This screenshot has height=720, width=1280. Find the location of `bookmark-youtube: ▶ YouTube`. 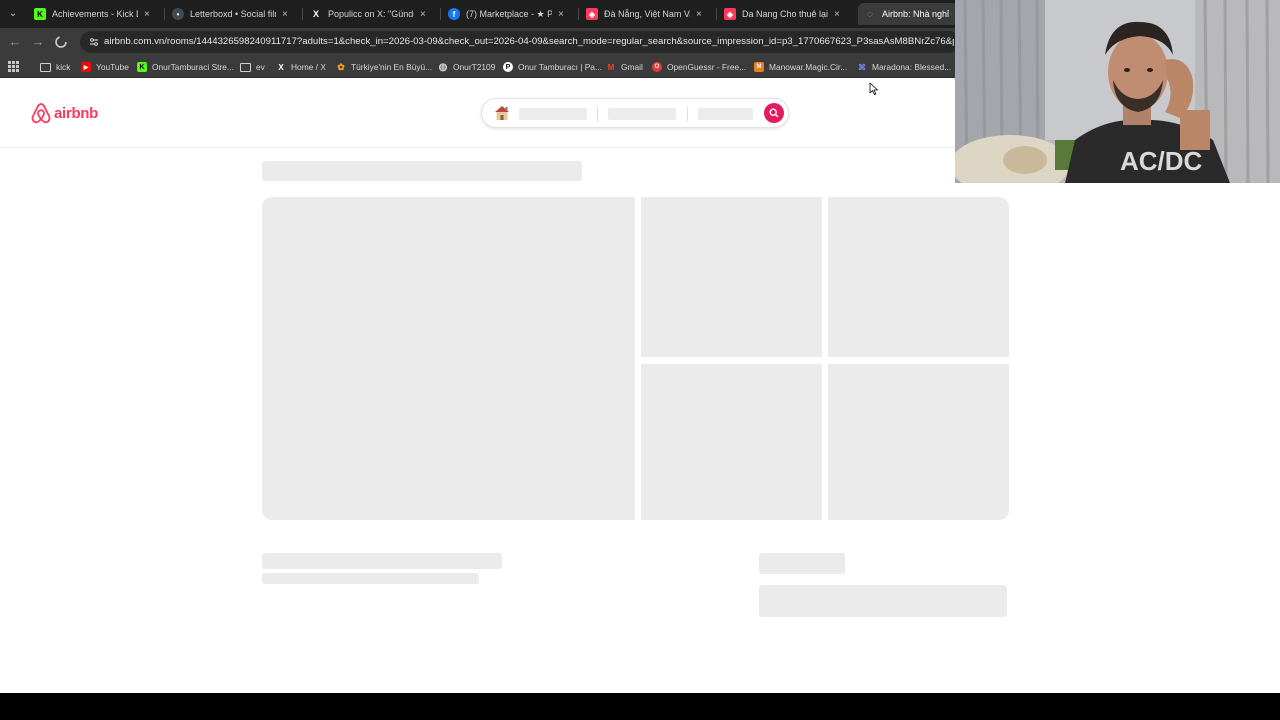

bookmark-youtube: ▶ YouTube is located at coordinates (105, 67).